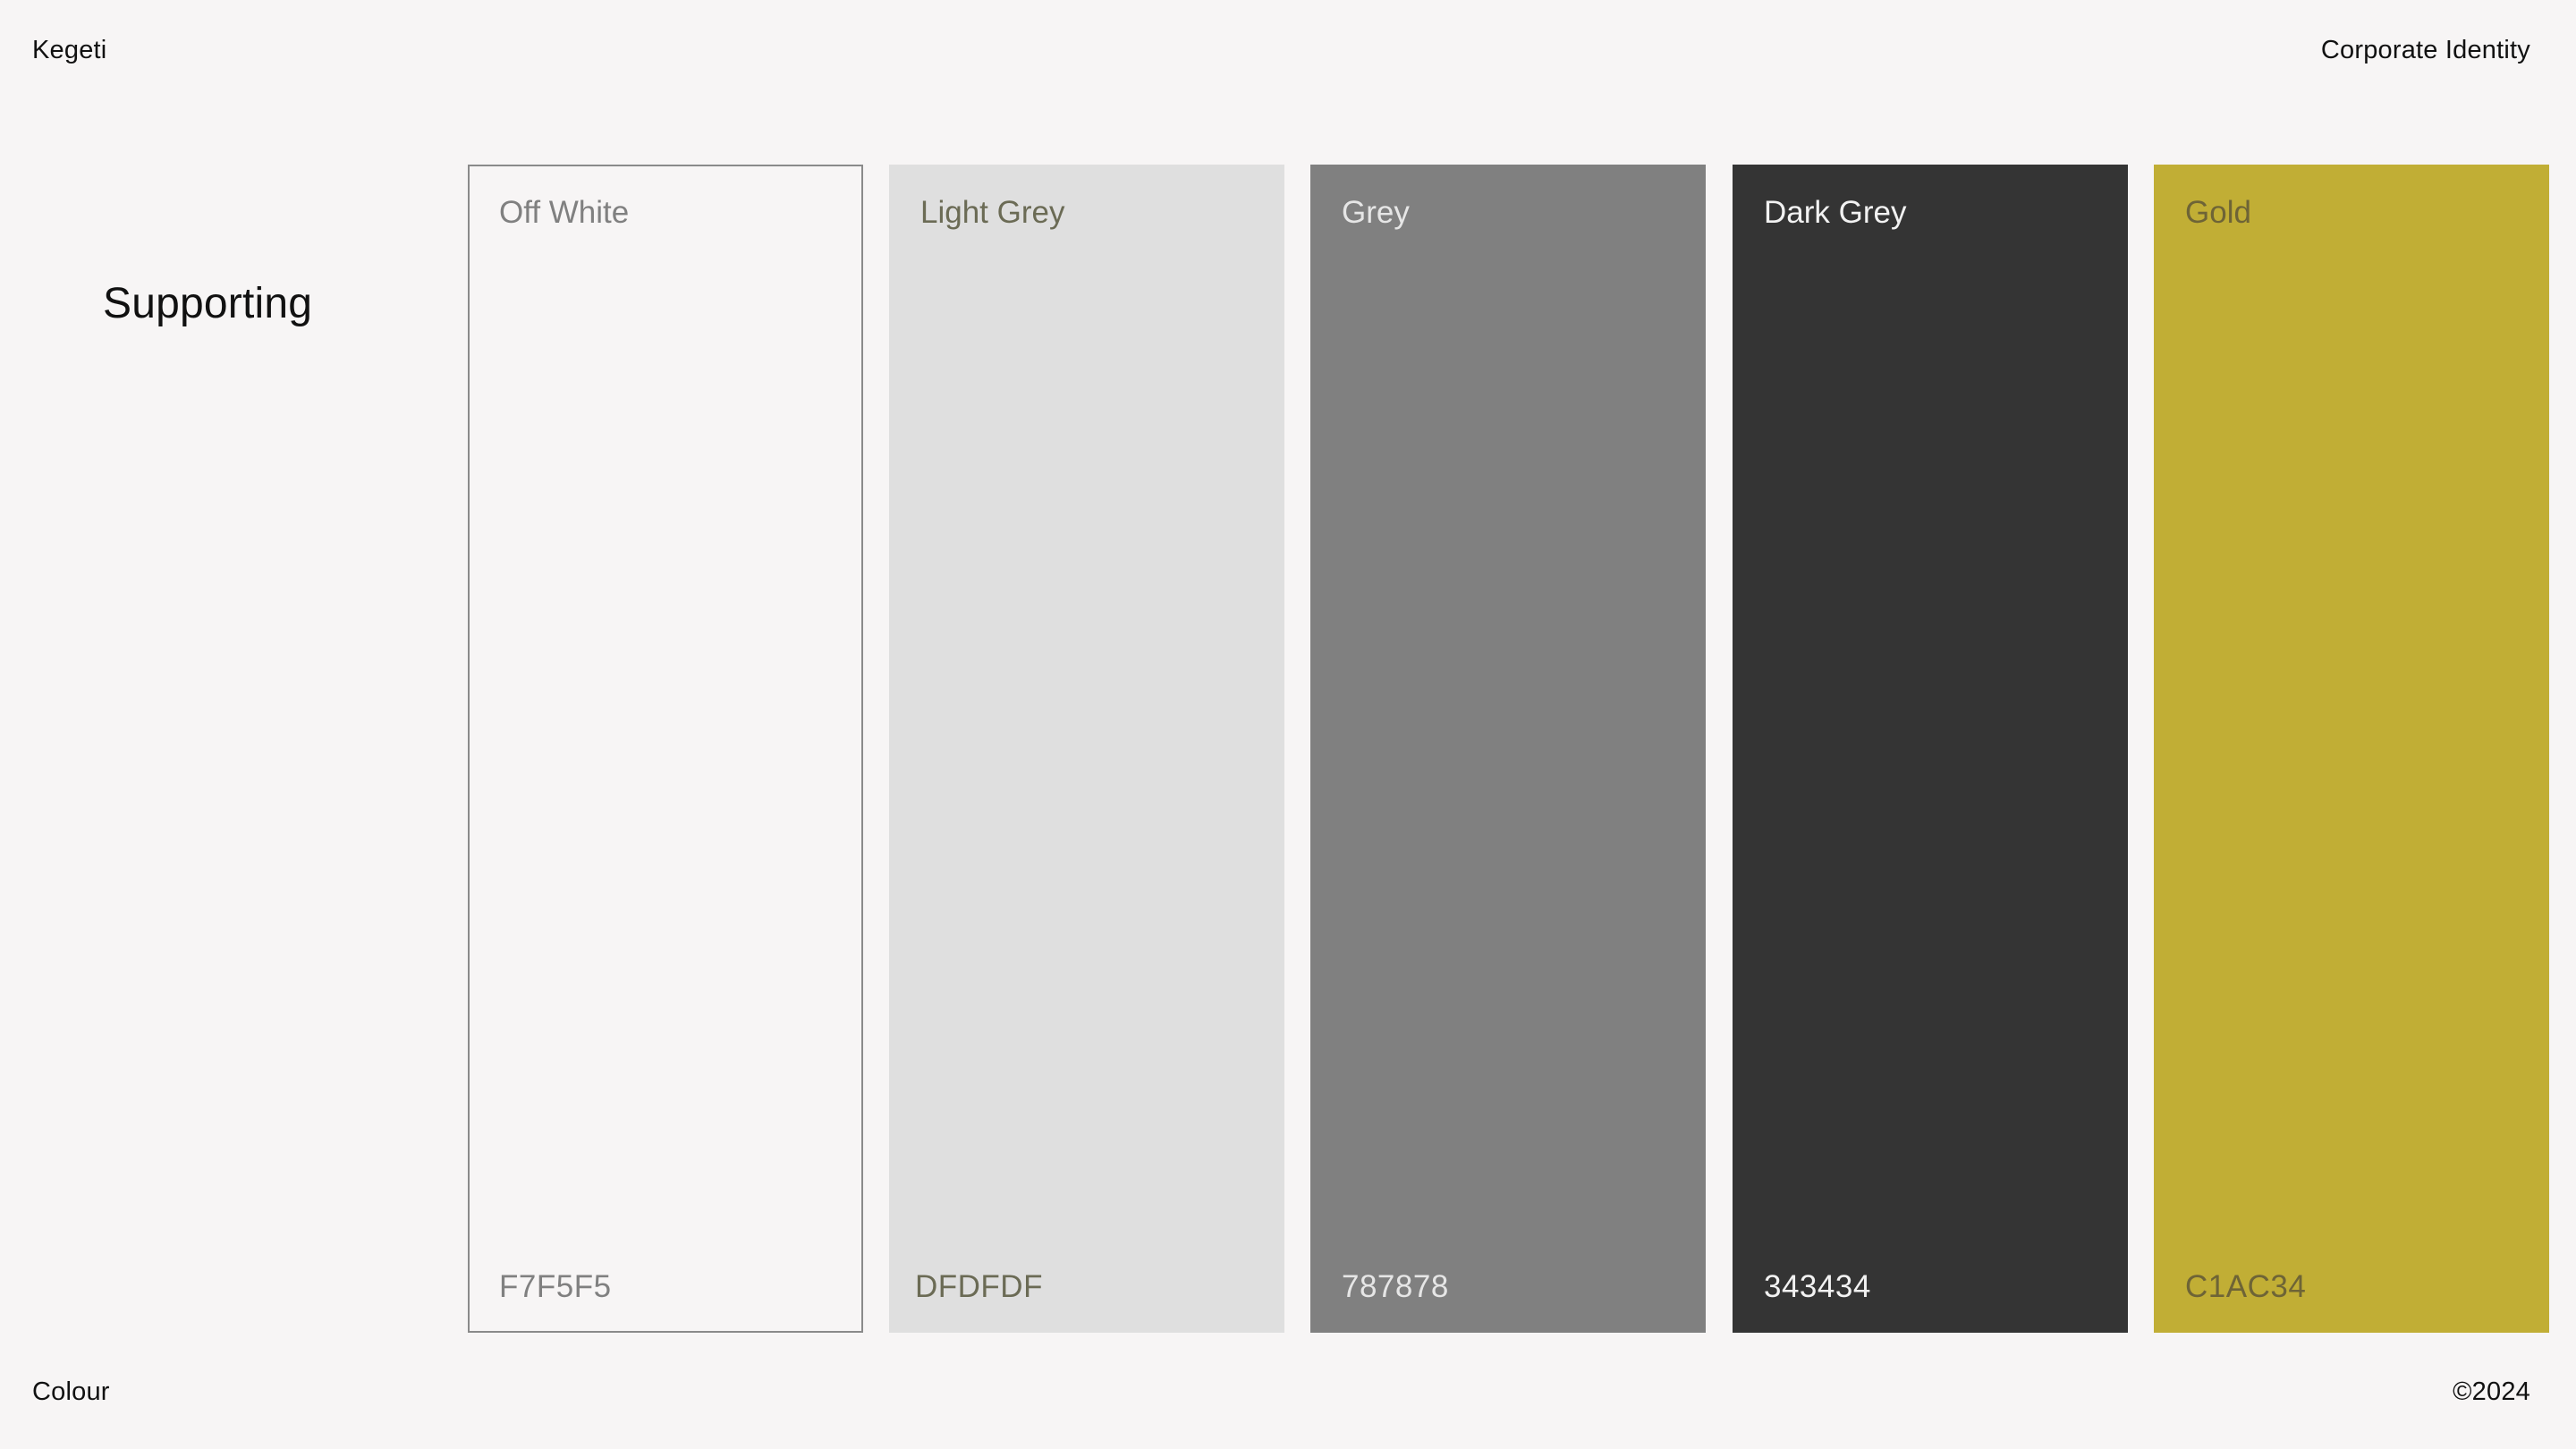 This screenshot has height=1449, width=2576. What do you see at coordinates (1395, 1286) in the screenshot?
I see `swatch-hex-code: 787878` at bounding box center [1395, 1286].